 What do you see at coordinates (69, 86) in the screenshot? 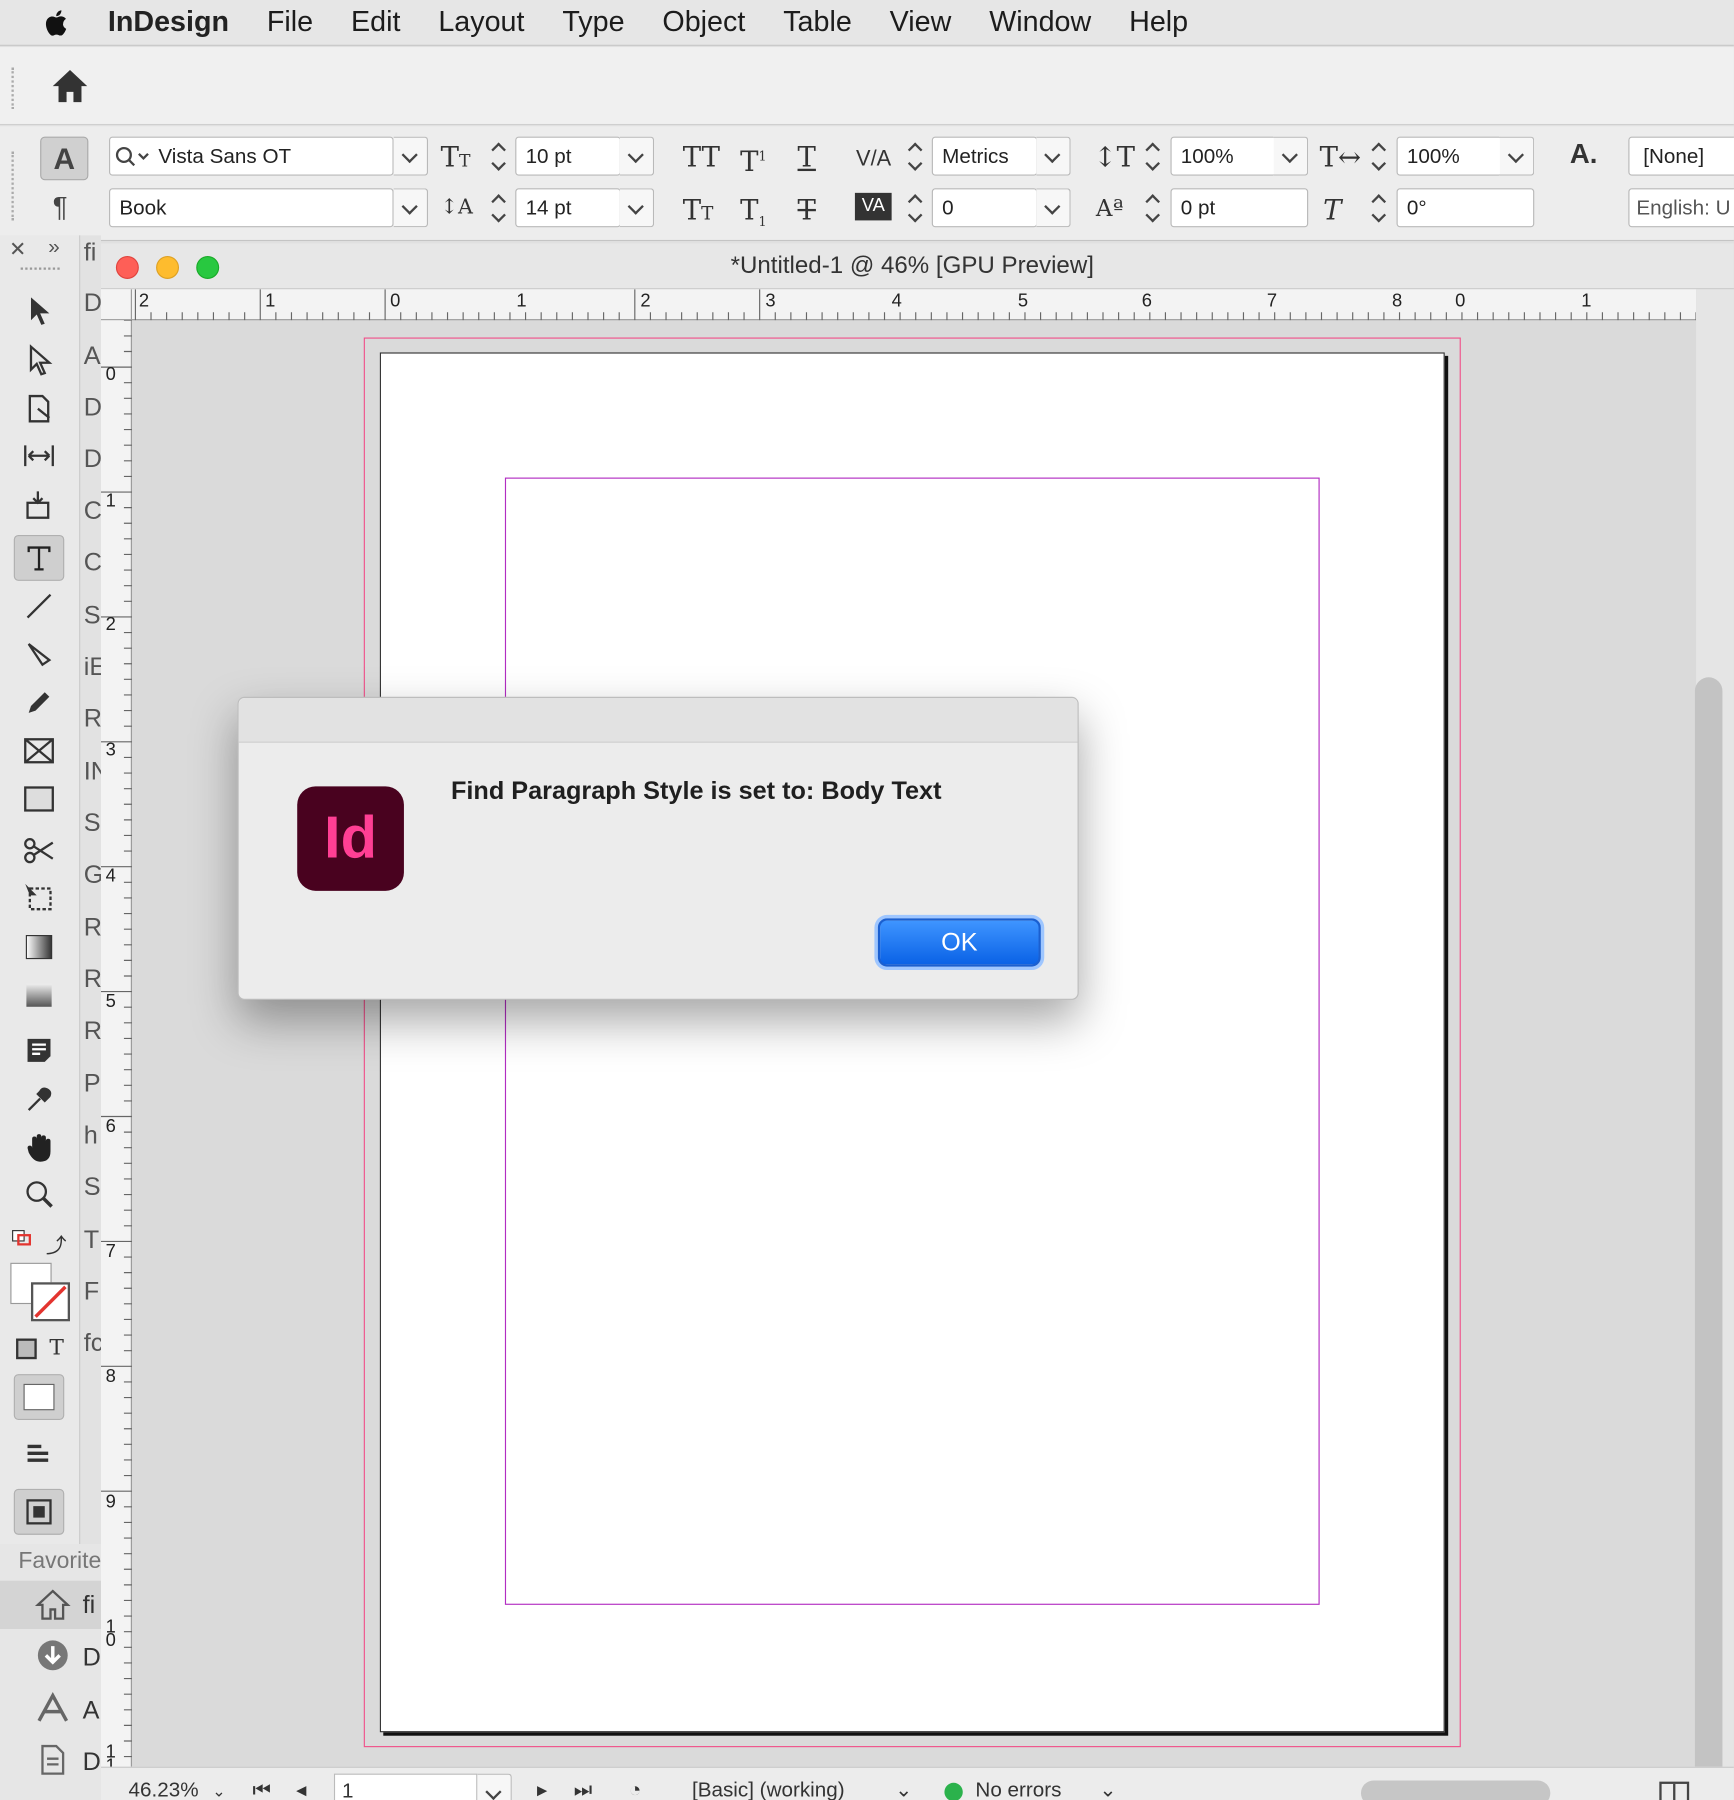
I see `home-icon` at bounding box center [69, 86].